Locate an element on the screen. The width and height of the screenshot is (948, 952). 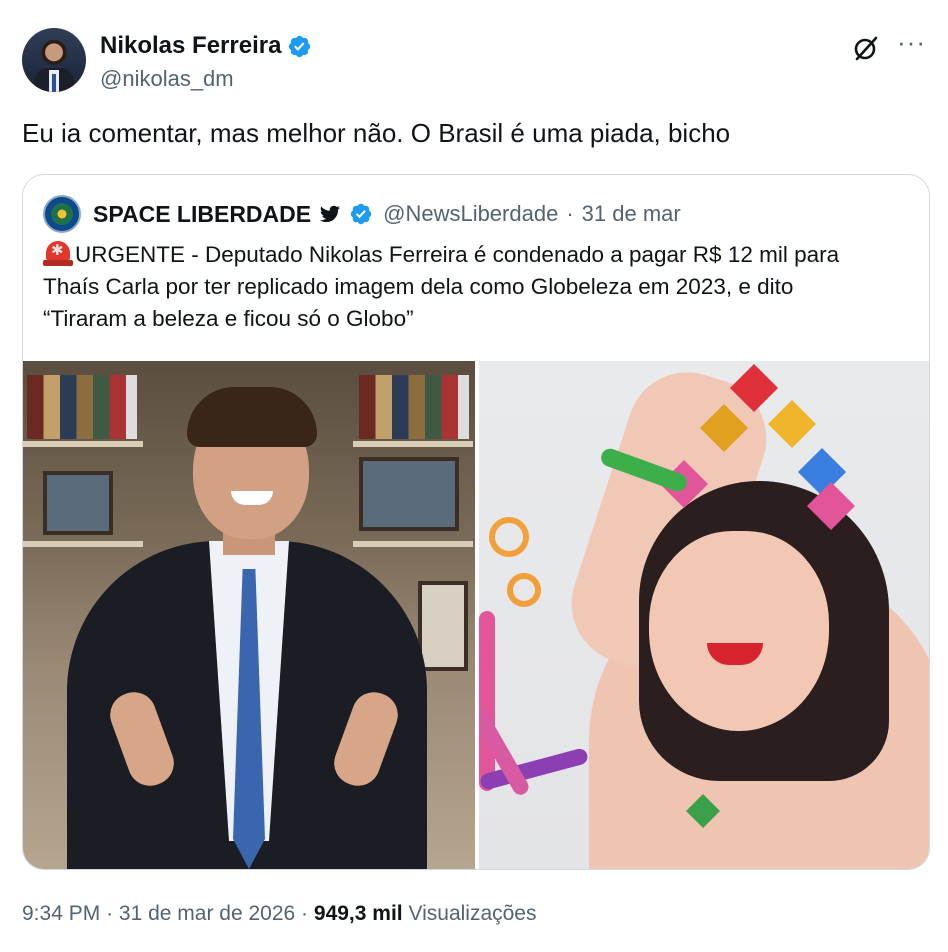
tweet-time: 9:34 PM is located at coordinates (61, 913).